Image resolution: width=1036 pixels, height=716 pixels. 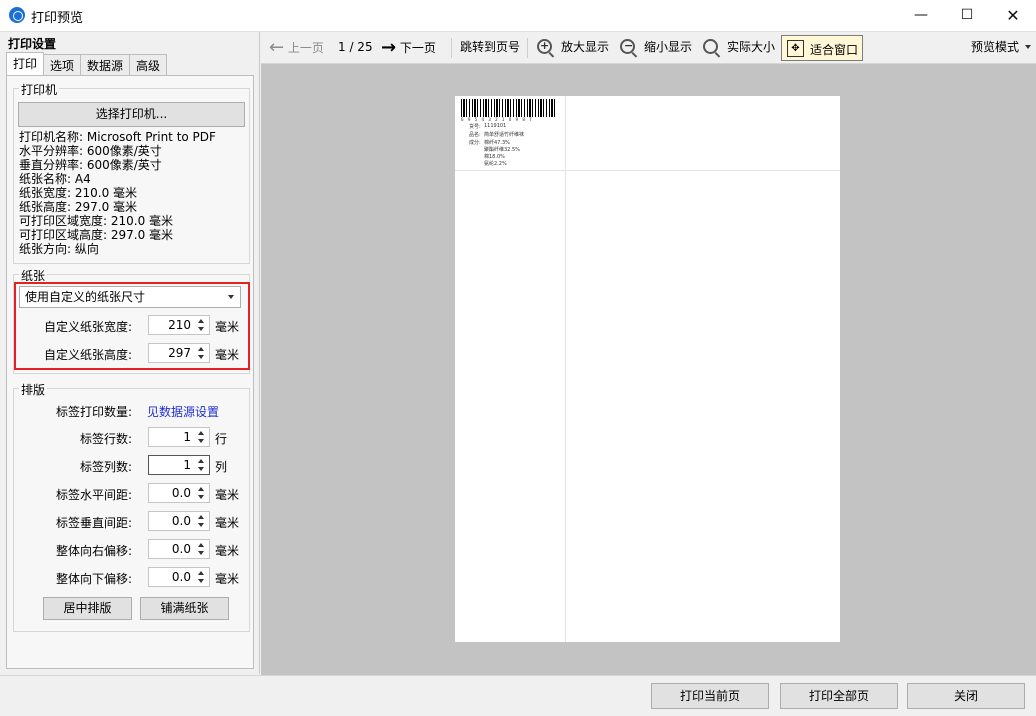 What do you see at coordinates (179, 465) in the screenshot?
I see `cols-spinner: 1` at bounding box center [179, 465].